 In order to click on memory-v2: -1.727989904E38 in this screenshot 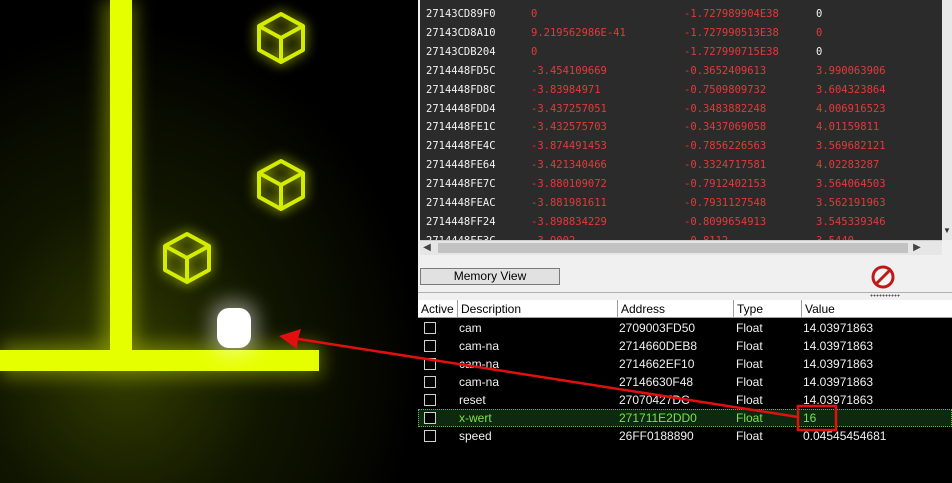, I will do `click(731, 14)`.